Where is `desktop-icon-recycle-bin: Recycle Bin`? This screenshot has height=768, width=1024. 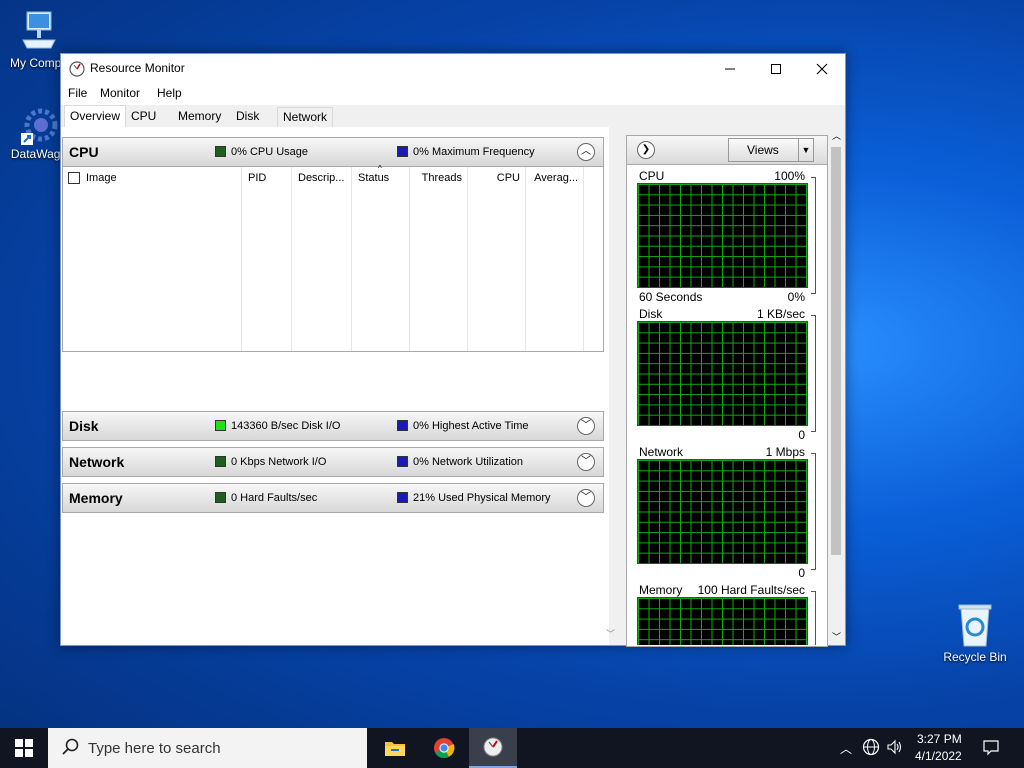 desktop-icon-recycle-bin: Recycle Bin is located at coordinates (975, 633).